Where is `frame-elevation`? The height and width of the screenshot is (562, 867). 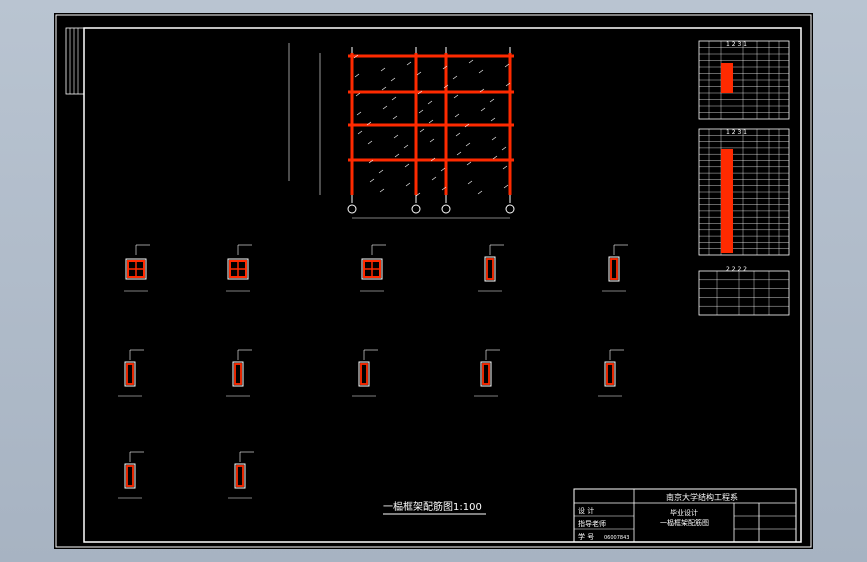 frame-elevation is located at coordinates (401, 131).